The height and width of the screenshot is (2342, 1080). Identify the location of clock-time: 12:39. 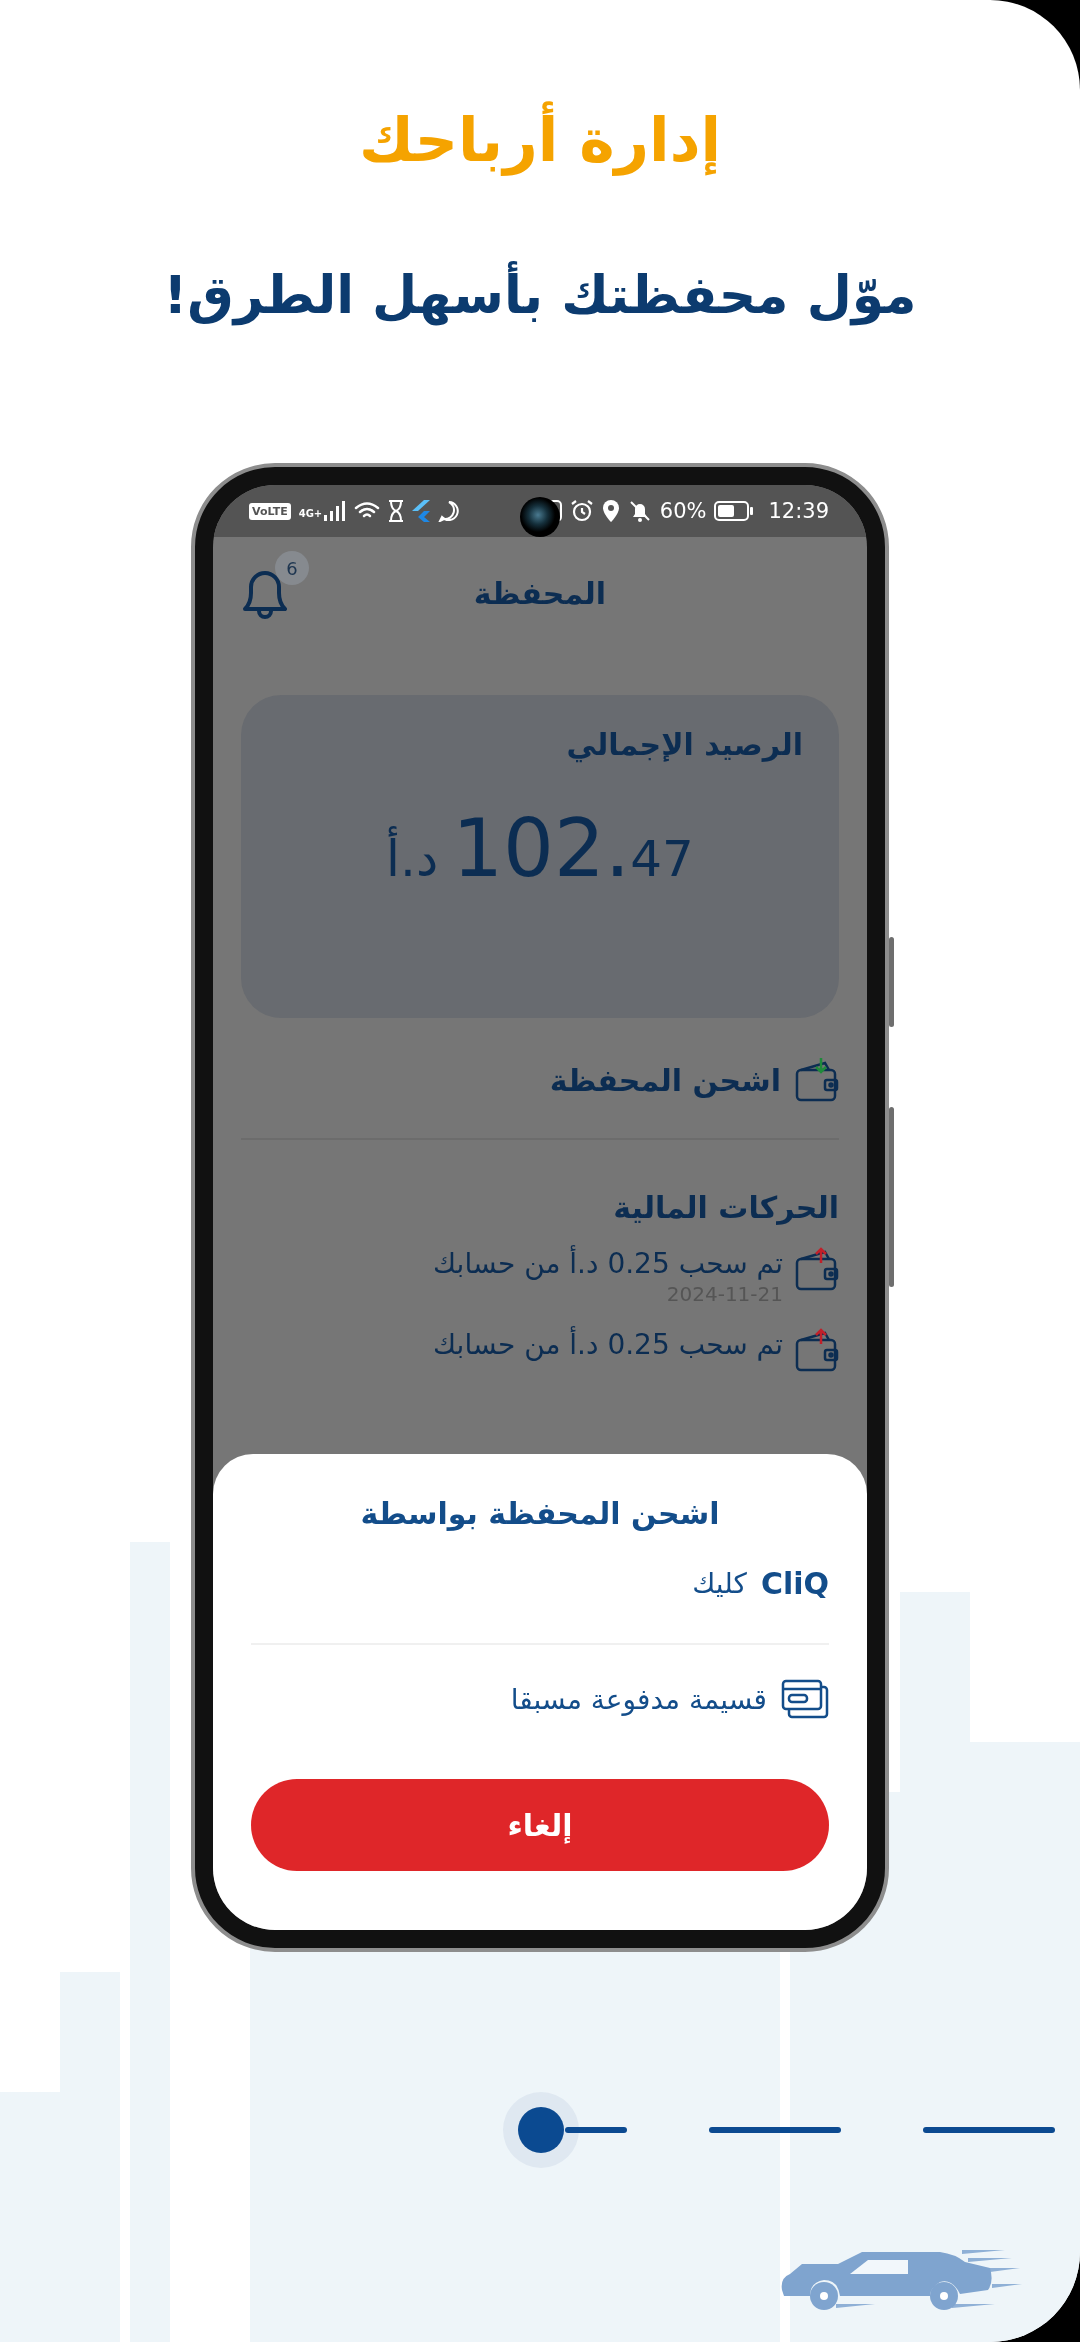
(798, 511).